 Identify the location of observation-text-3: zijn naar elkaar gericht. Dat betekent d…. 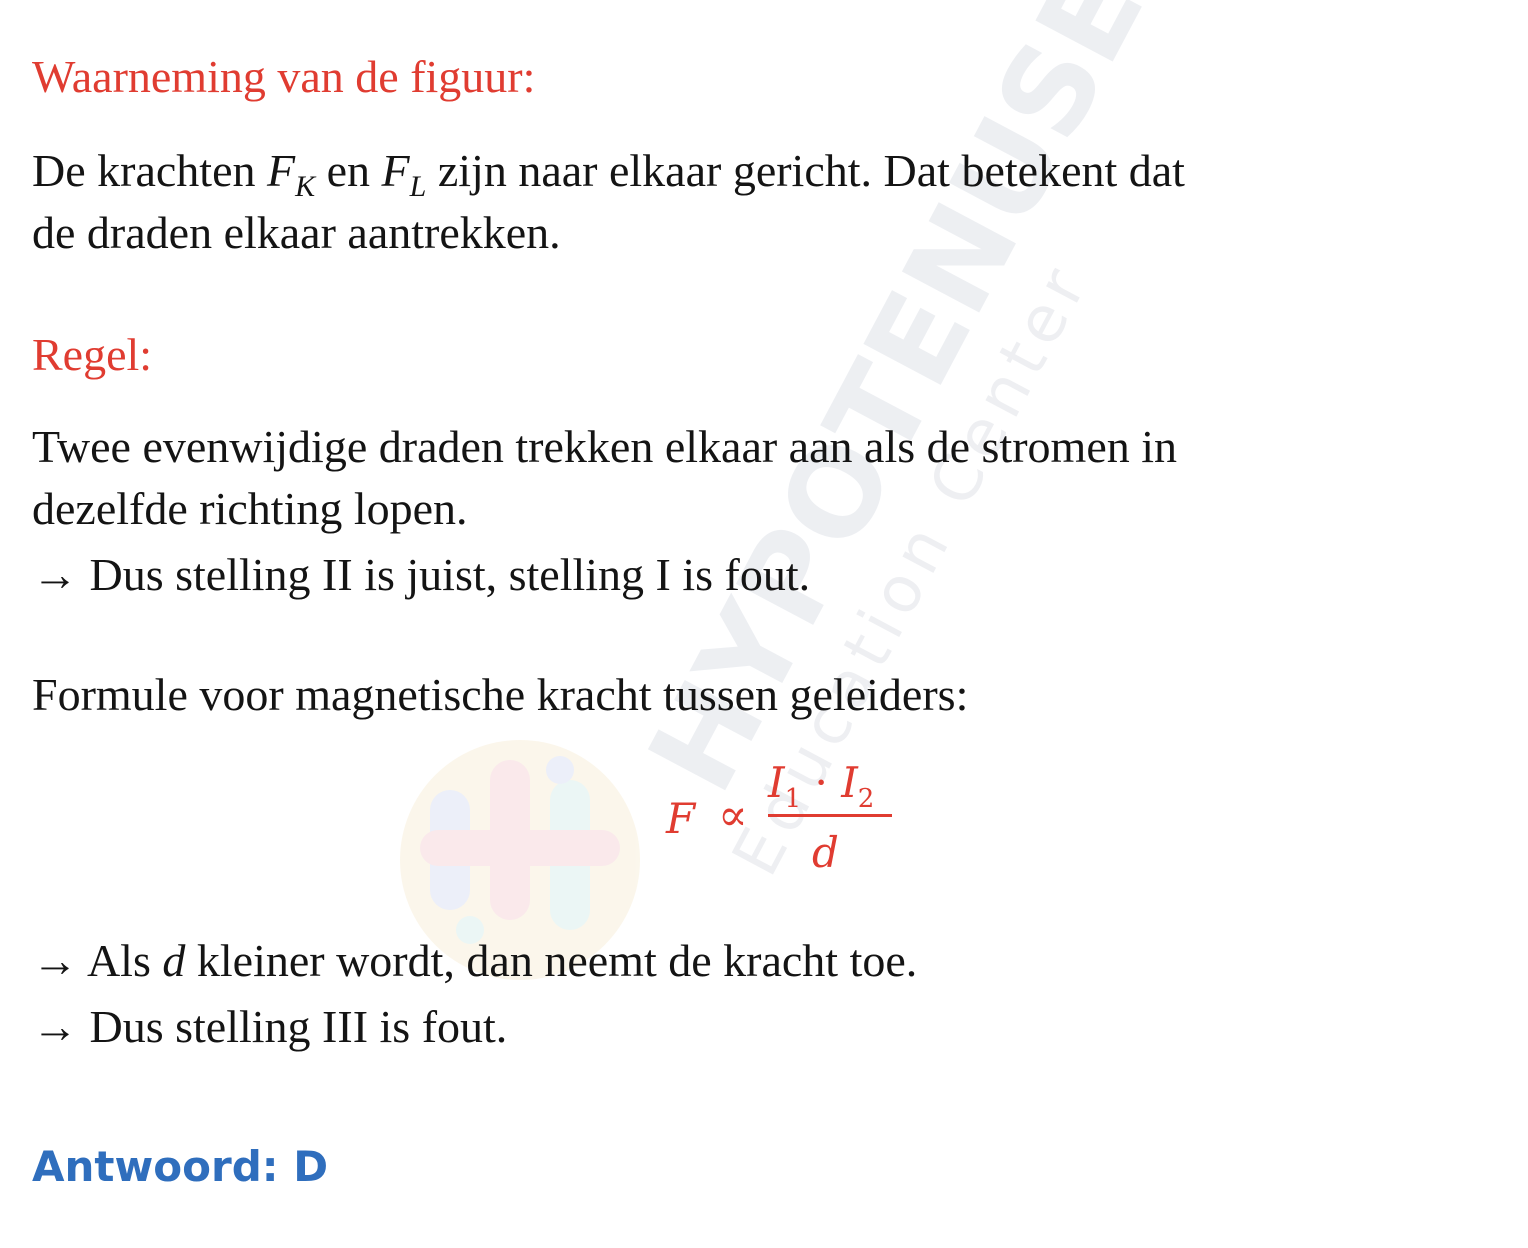
(805, 170).